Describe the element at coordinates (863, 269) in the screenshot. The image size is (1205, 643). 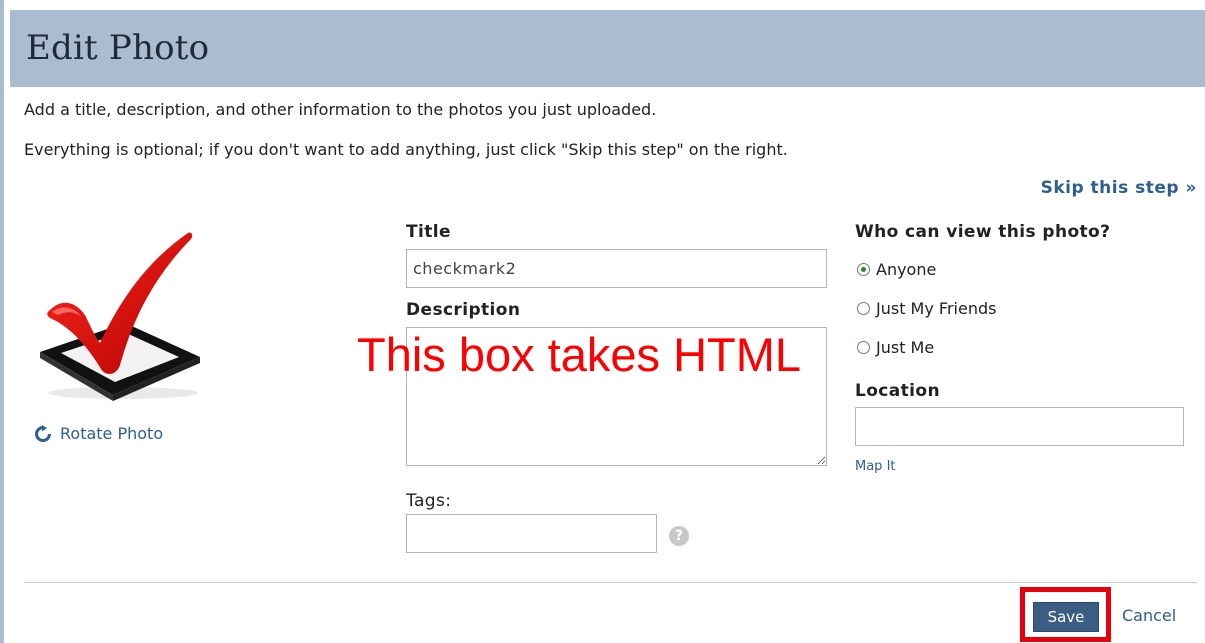
I see `radio-anyone` at that location.